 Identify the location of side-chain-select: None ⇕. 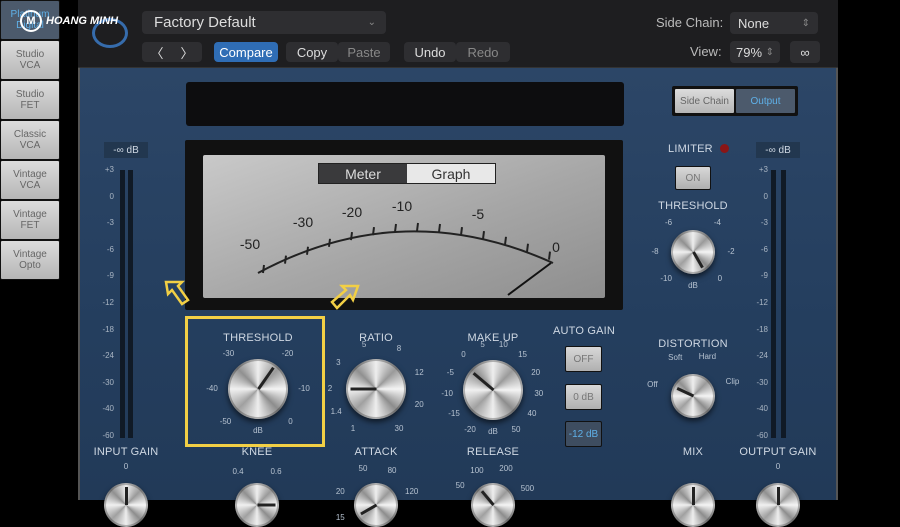
(774, 23).